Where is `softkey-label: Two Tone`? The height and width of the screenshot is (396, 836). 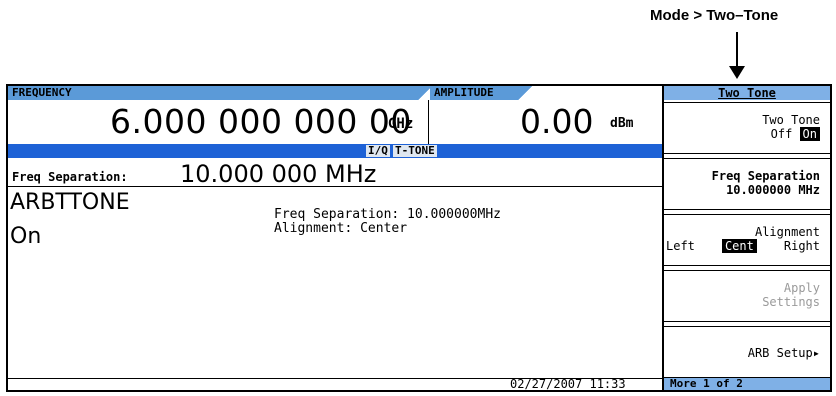 softkey-label: Two Tone is located at coordinates (791, 120).